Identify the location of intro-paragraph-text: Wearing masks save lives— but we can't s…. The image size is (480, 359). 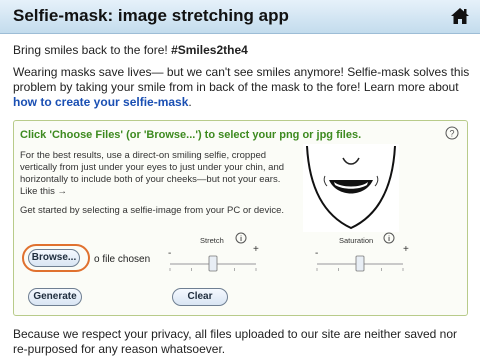
(241, 79).